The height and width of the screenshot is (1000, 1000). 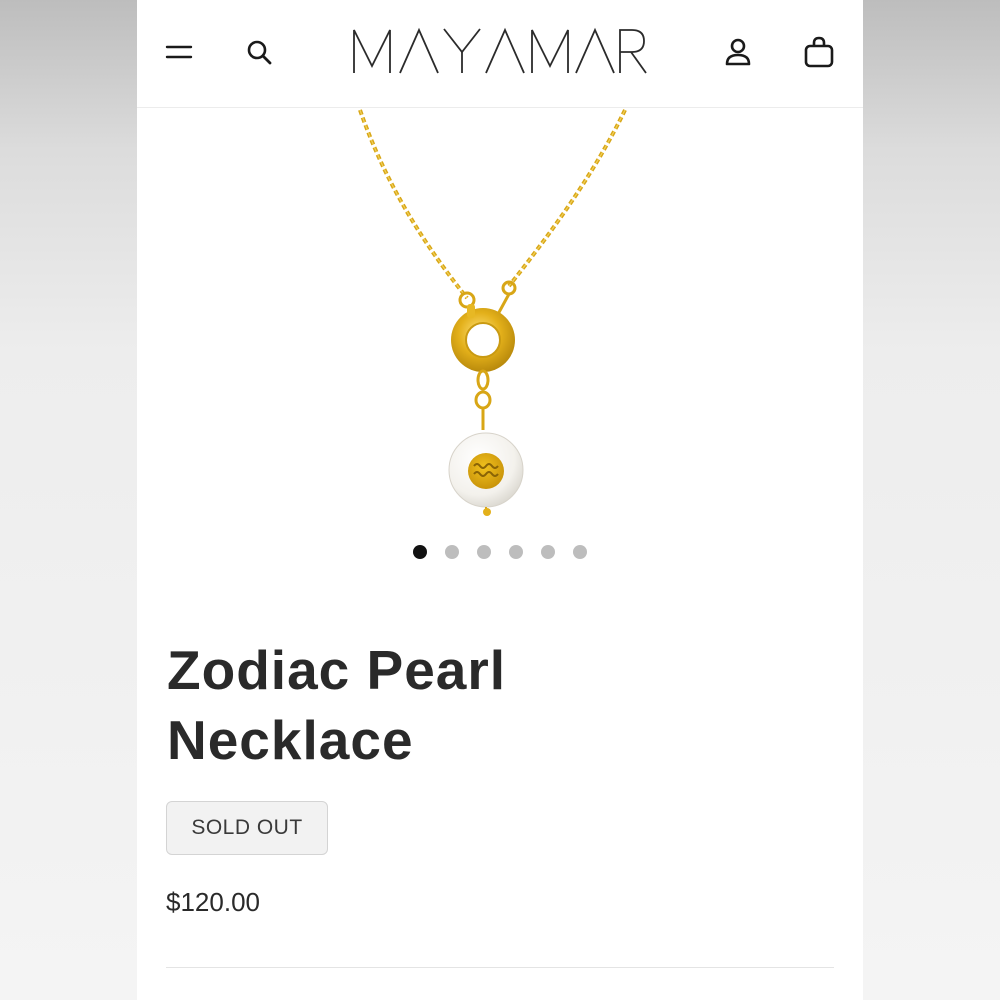 What do you see at coordinates (492, 312) in the screenshot?
I see `necklace-image` at bounding box center [492, 312].